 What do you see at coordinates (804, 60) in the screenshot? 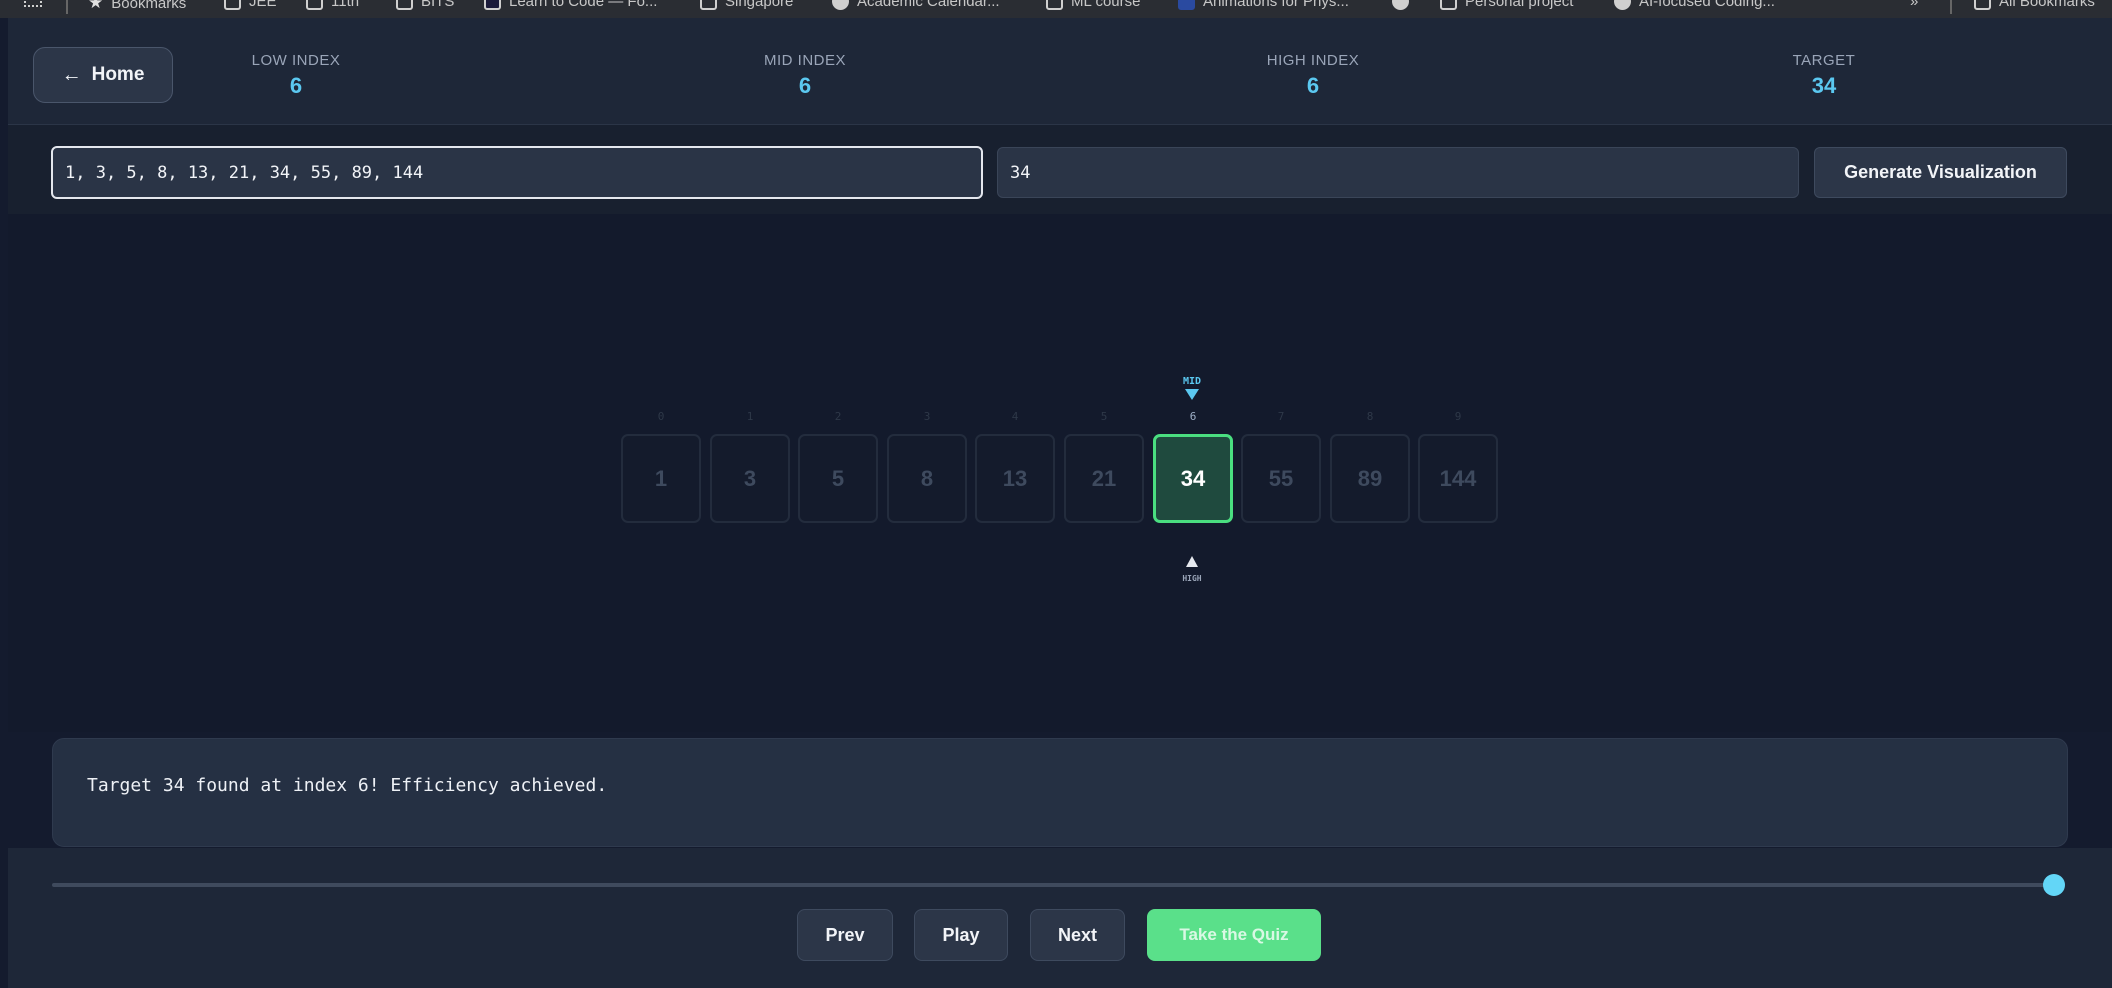
I see `mid-index-label: MID INDEX` at bounding box center [804, 60].